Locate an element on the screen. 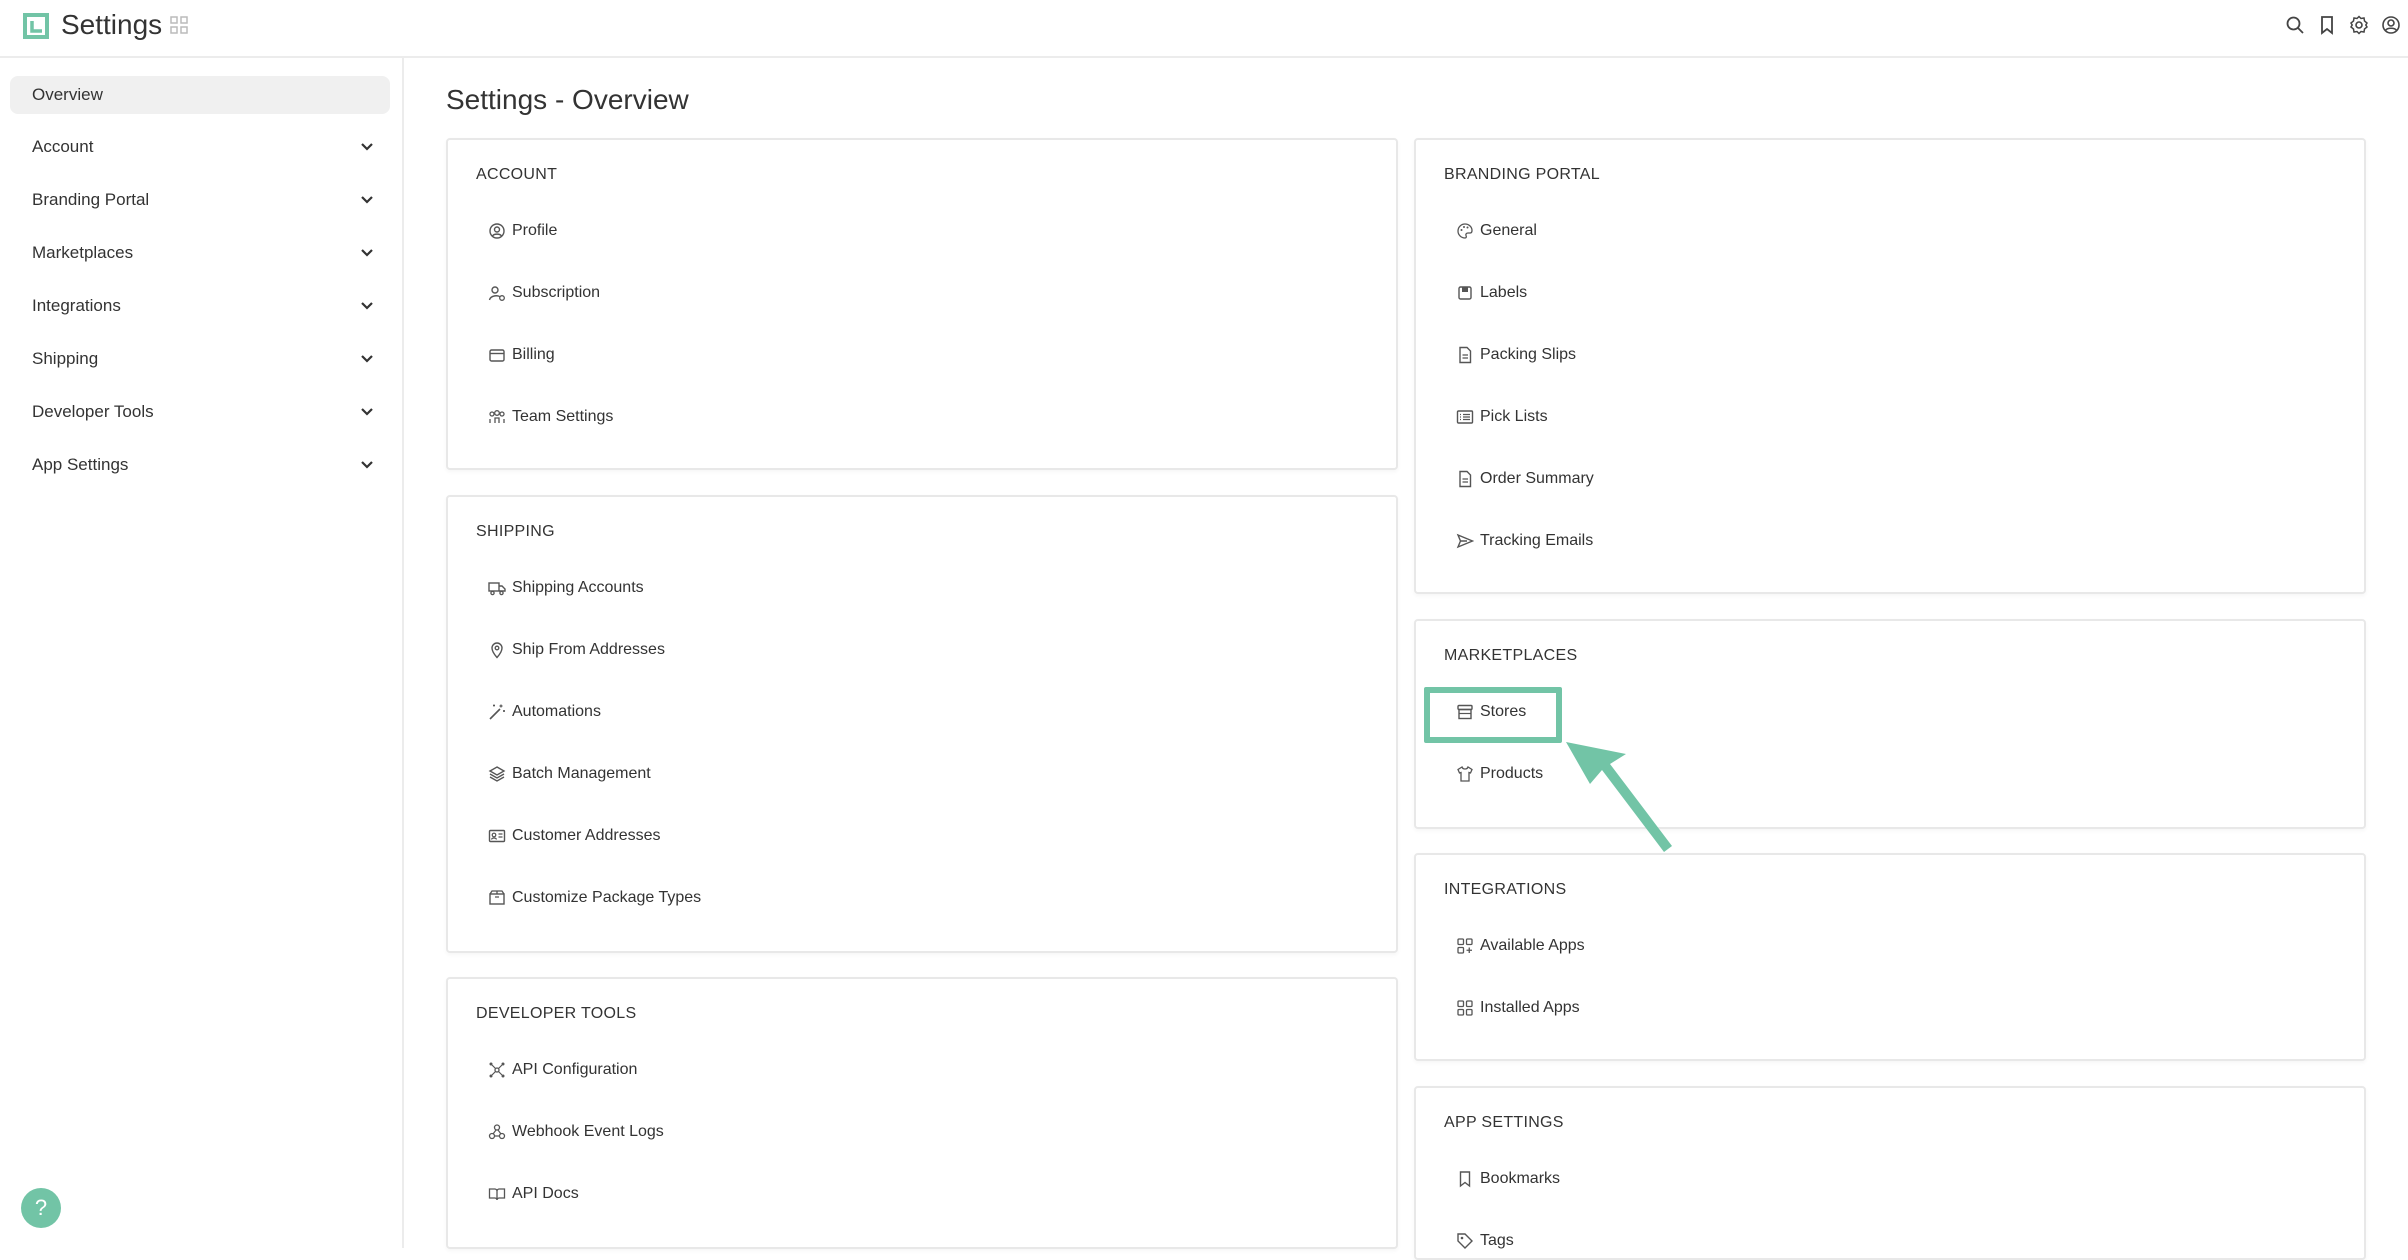  tag-icon is located at coordinates (1465, 1241).